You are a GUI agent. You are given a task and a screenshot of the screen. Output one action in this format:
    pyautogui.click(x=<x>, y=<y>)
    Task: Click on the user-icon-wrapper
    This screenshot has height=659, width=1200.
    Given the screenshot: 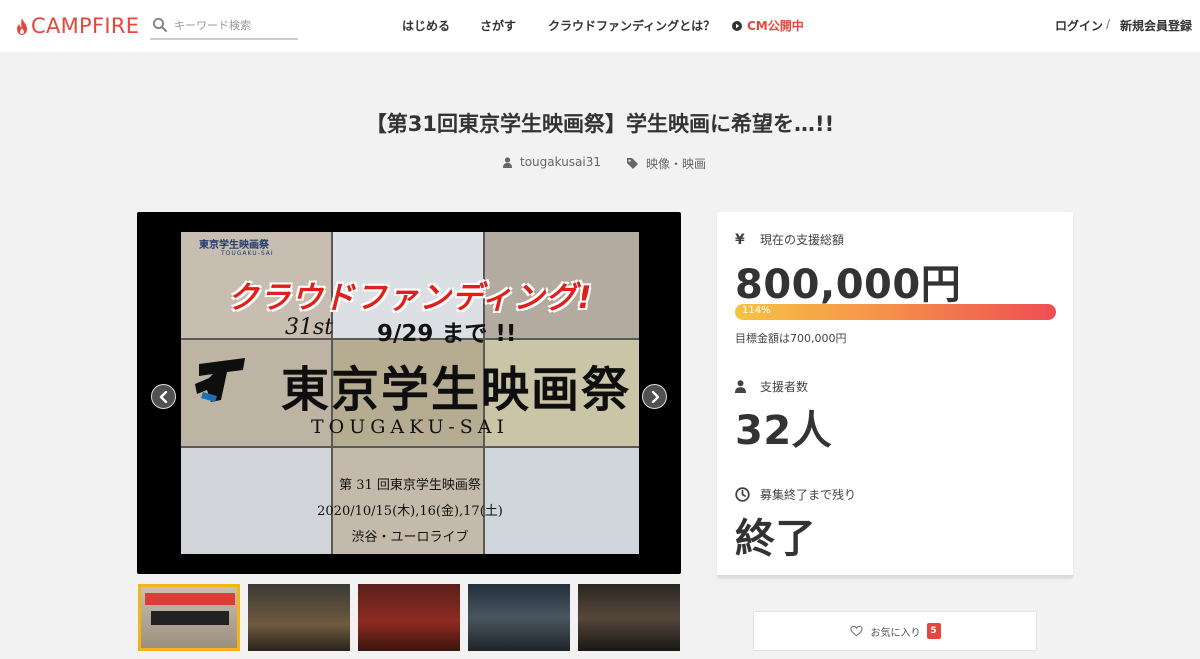 What is the action you would take?
    pyautogui.click(x=743, y=386)
    